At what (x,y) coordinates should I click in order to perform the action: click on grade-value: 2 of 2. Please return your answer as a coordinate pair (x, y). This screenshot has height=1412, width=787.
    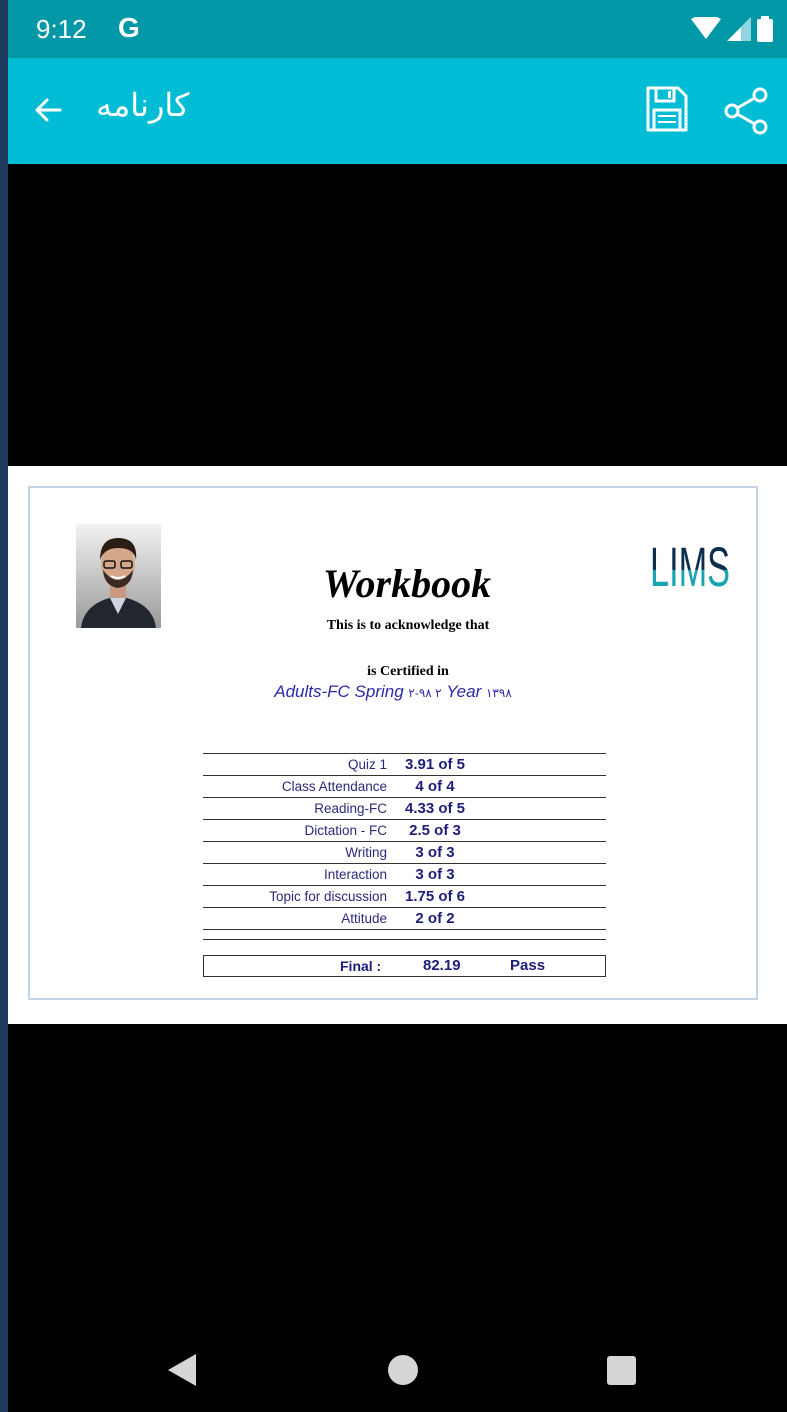
    Looking at the image, I should click on (435, 918).